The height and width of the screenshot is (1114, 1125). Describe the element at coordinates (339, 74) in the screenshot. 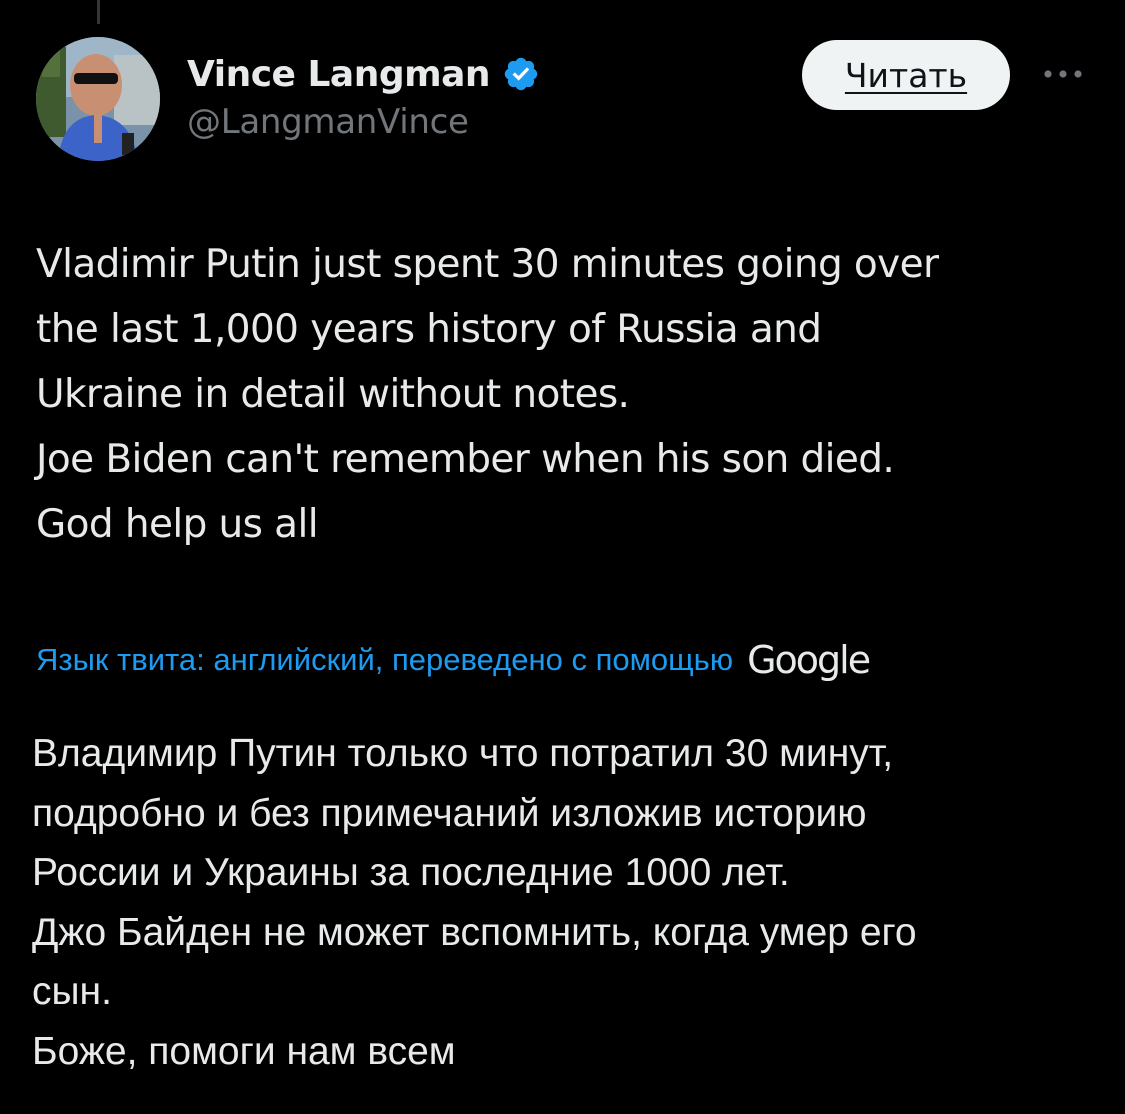

I see `author-name: Vince Langman` at that location.